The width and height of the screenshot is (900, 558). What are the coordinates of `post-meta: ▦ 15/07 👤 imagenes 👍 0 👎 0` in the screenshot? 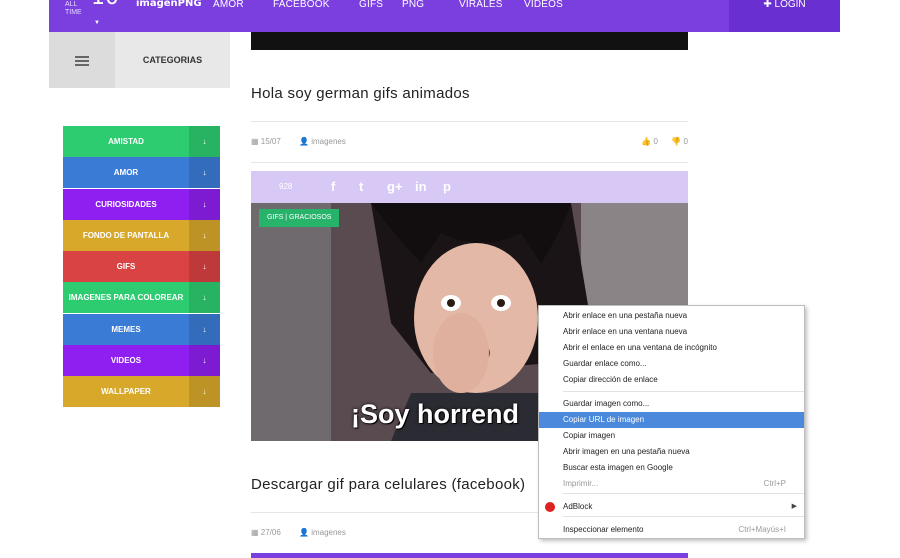 It's located at (469, 144).